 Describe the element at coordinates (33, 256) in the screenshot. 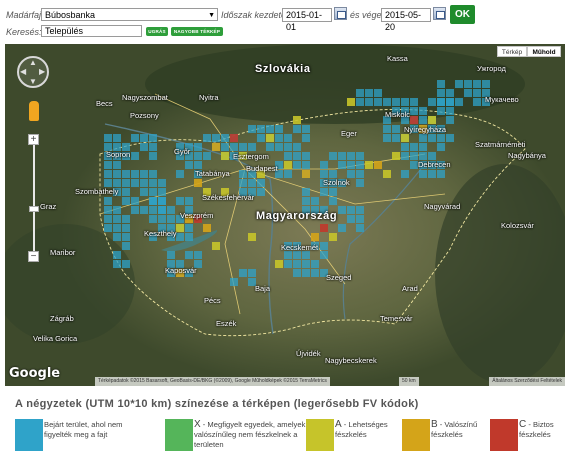

I see `zoom-out-button: −` at that location.